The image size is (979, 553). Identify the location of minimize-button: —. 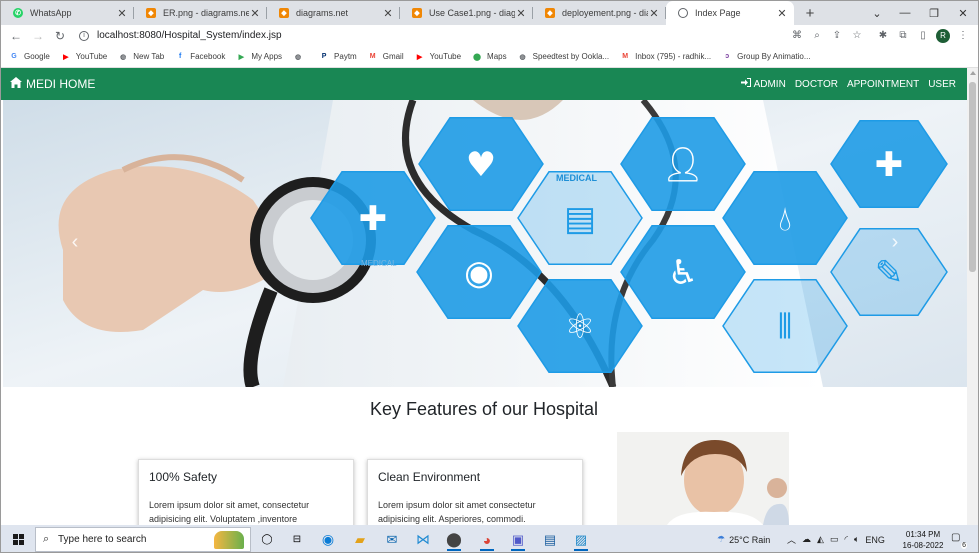
(905, 13).